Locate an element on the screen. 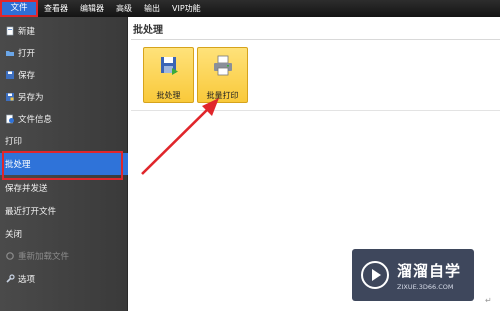  sidebar-item-save-and-send: 保存并发送 is located at coordinates (64, 188).